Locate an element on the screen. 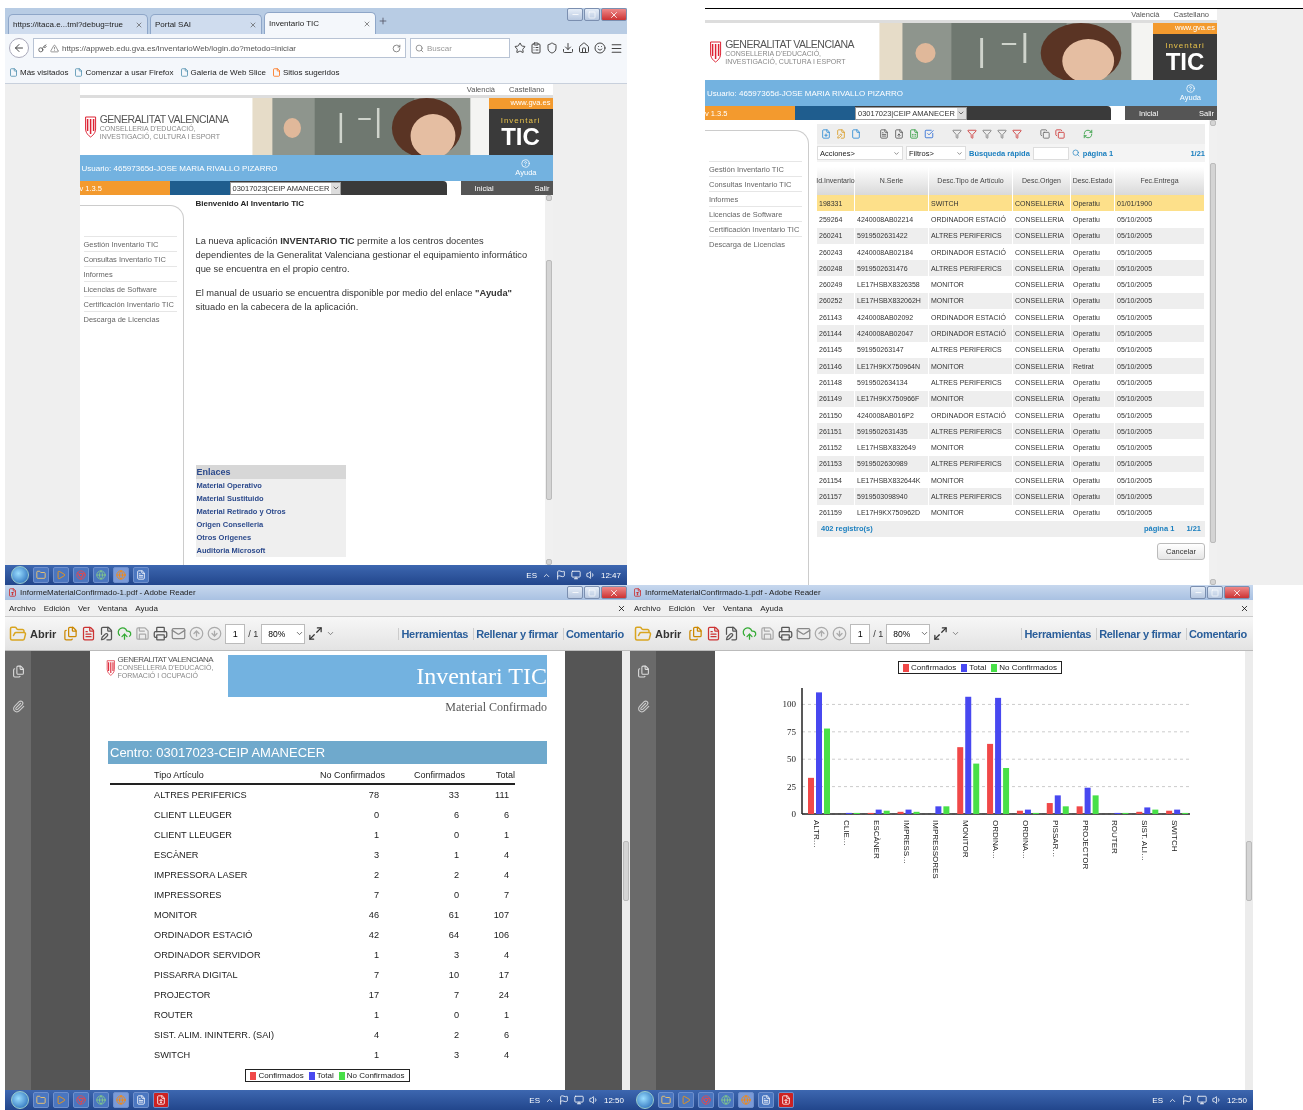 The image size is (1303, 1110). browser-tab: https://itaca.e...tml?debug=true is located at coordinates (78, 24).